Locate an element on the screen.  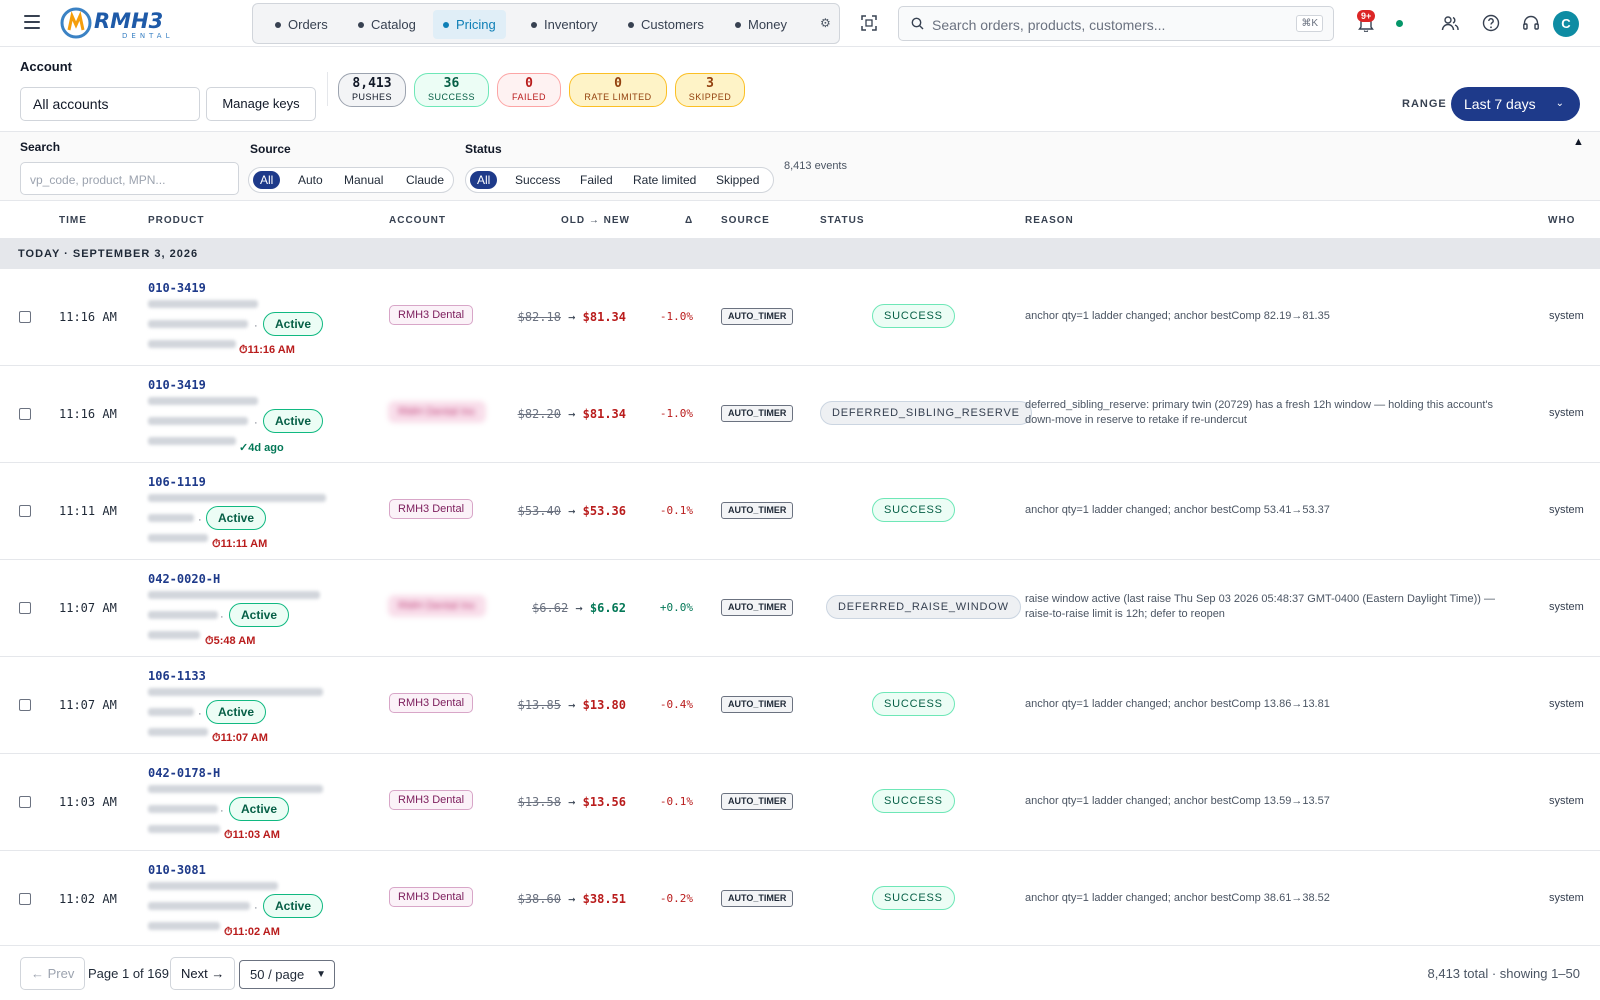
scan-icon is located at coordinates (869, 23).